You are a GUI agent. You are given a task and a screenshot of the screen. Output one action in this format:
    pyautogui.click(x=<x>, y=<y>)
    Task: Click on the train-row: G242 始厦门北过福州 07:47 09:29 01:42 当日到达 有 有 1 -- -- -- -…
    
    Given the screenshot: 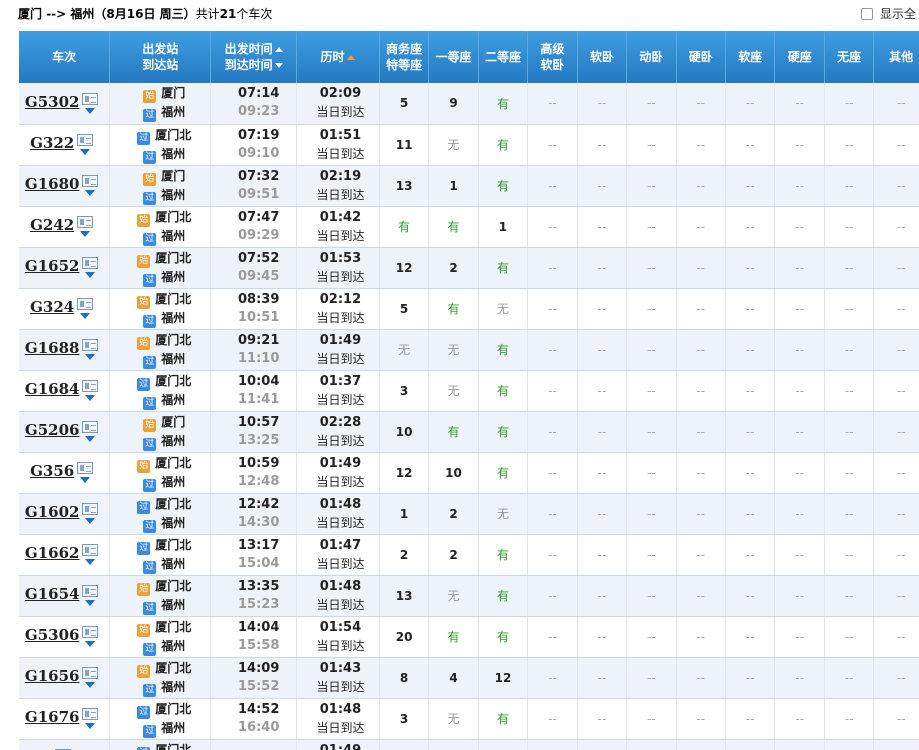 What is the action you would take?
    pyautogui.click(x=469, y=227)
    